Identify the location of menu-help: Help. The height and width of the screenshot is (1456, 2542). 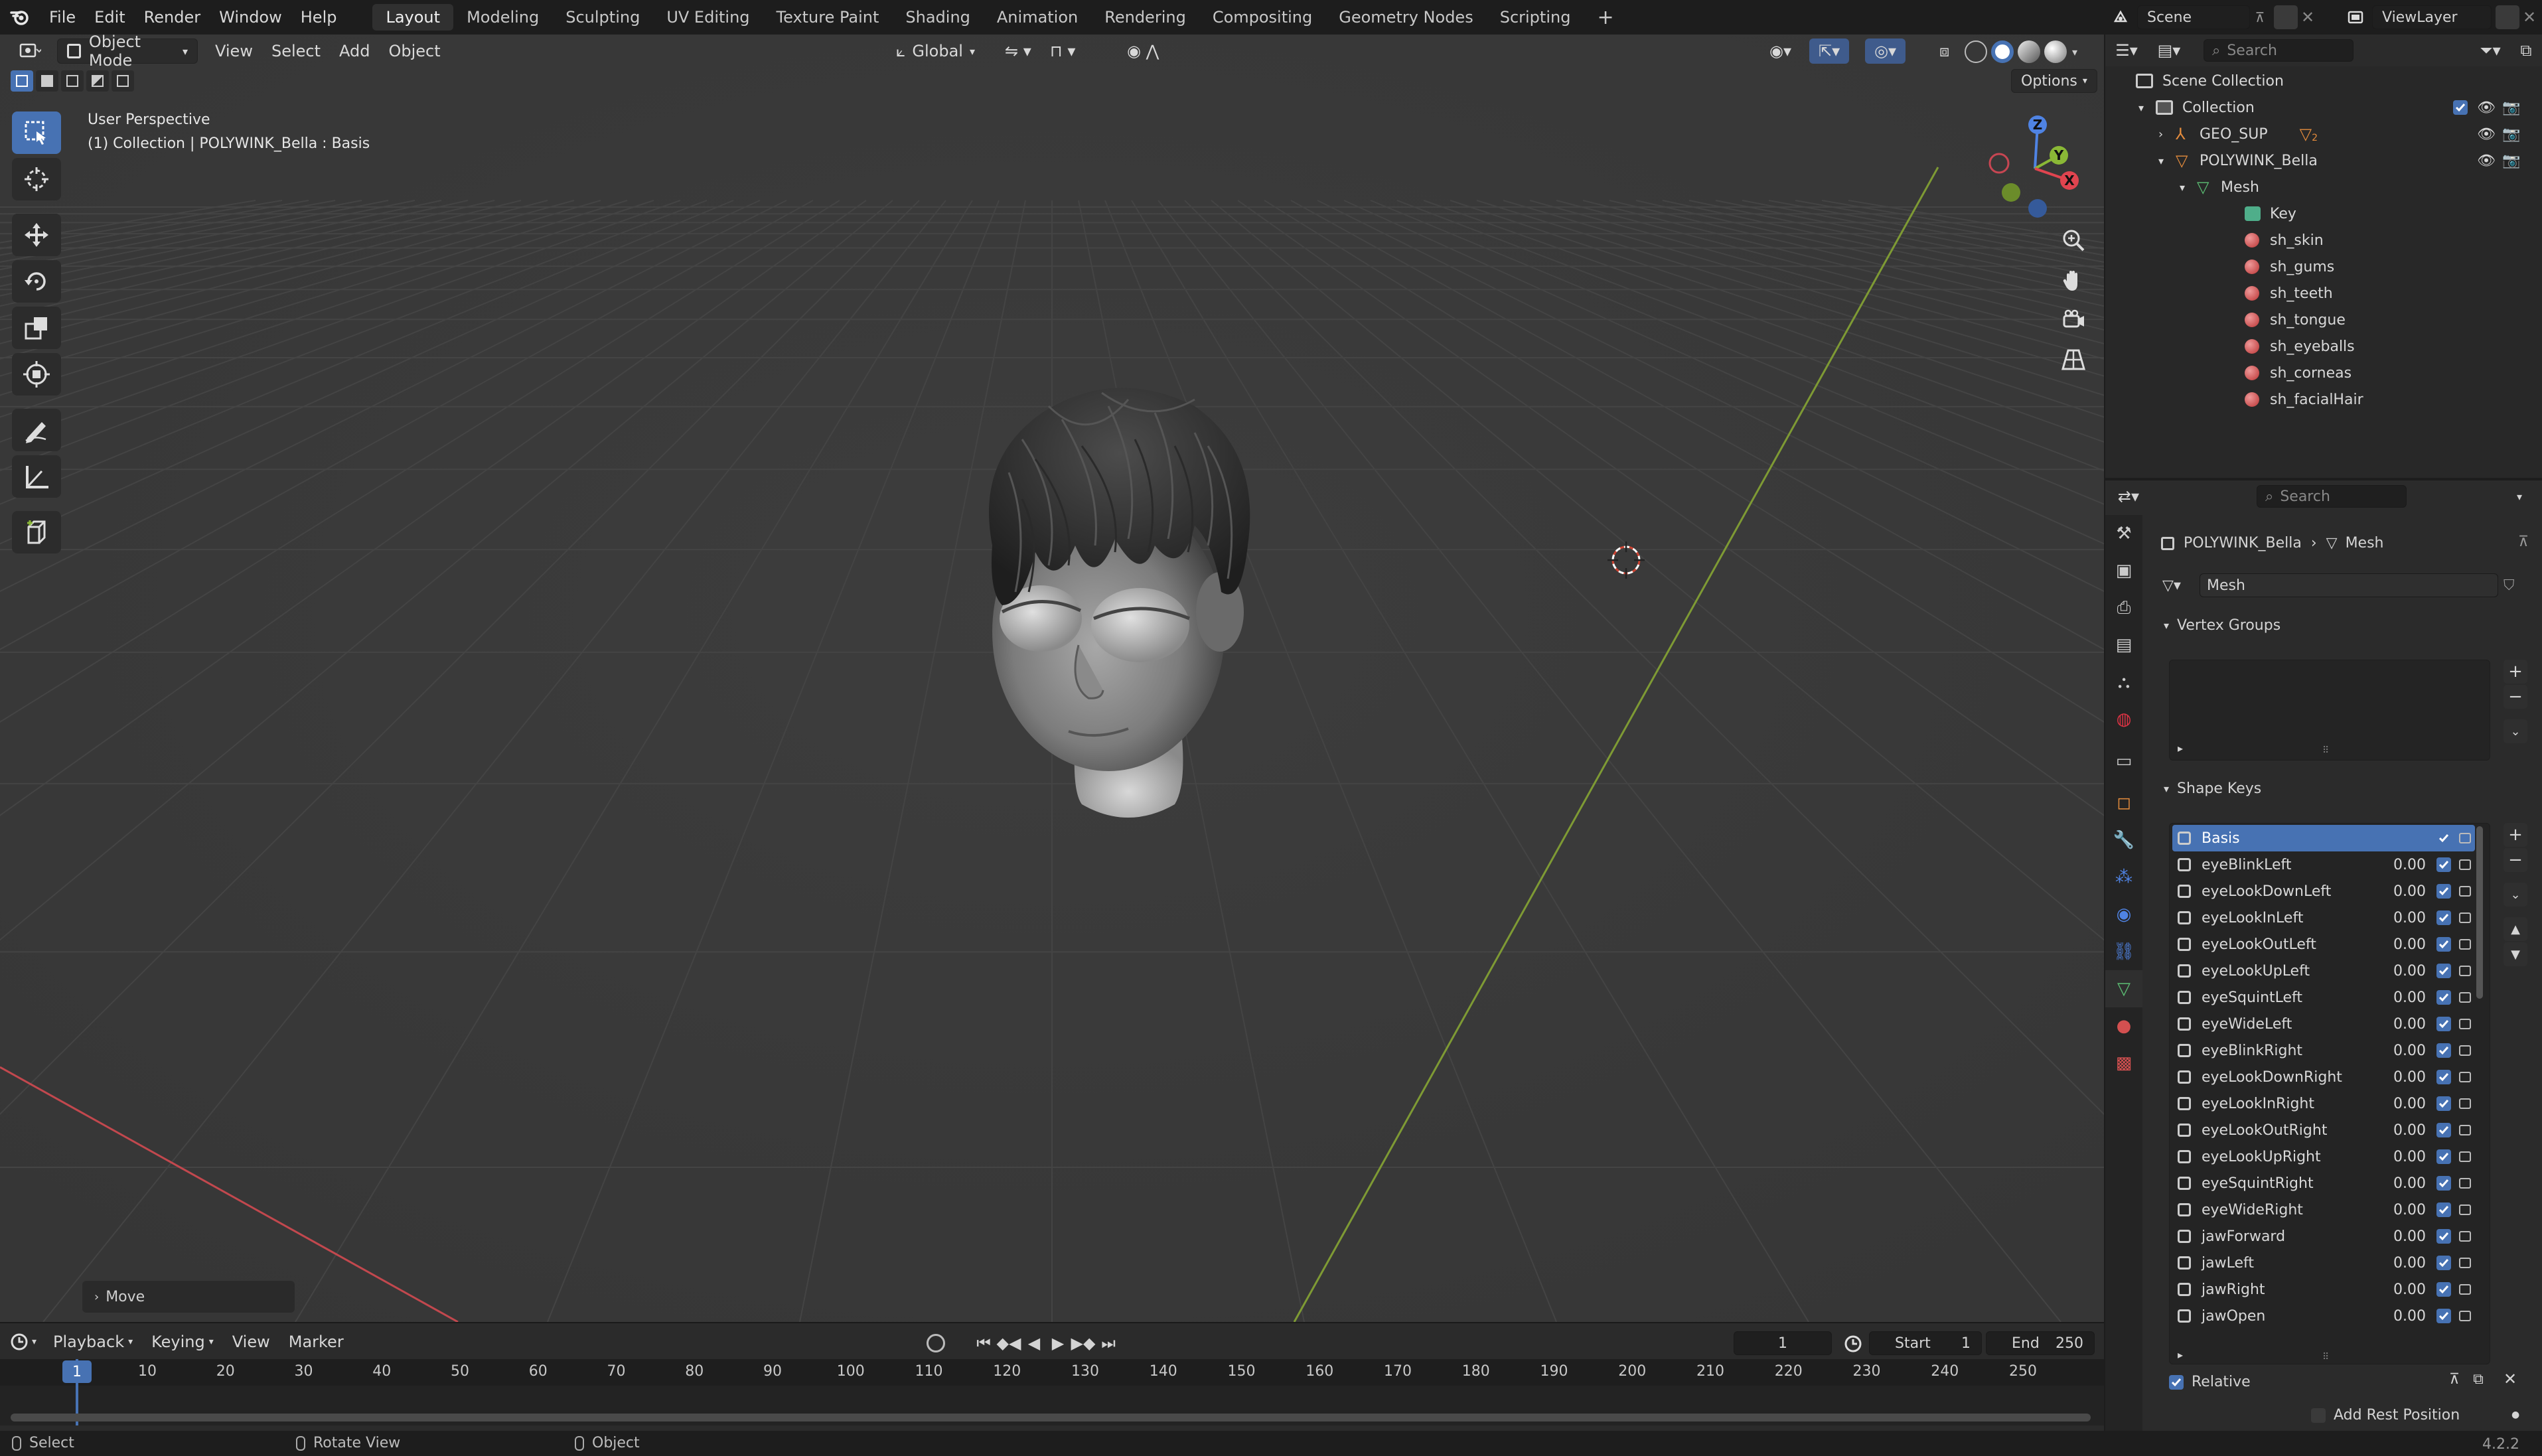
(318, 17).